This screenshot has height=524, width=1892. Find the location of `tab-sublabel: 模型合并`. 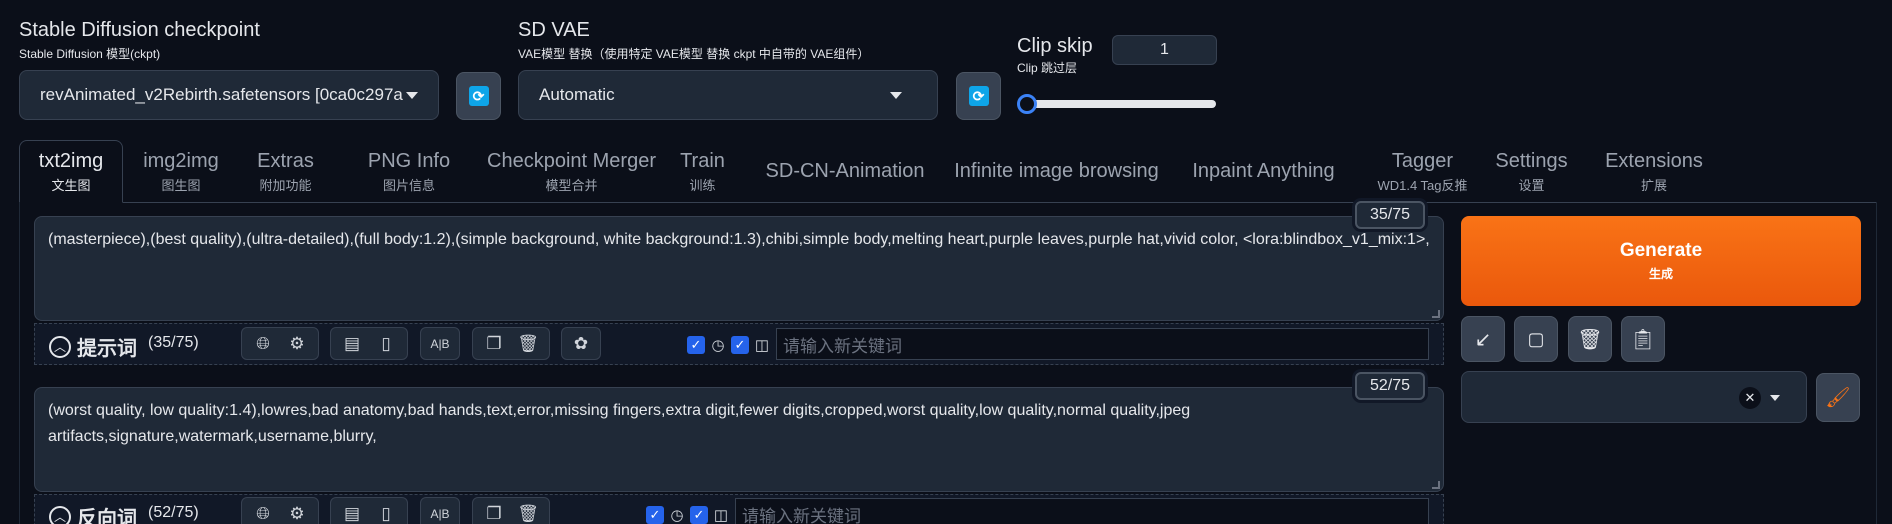

tab-sublabel: 模型合并 is located at coordinates (571, 185).